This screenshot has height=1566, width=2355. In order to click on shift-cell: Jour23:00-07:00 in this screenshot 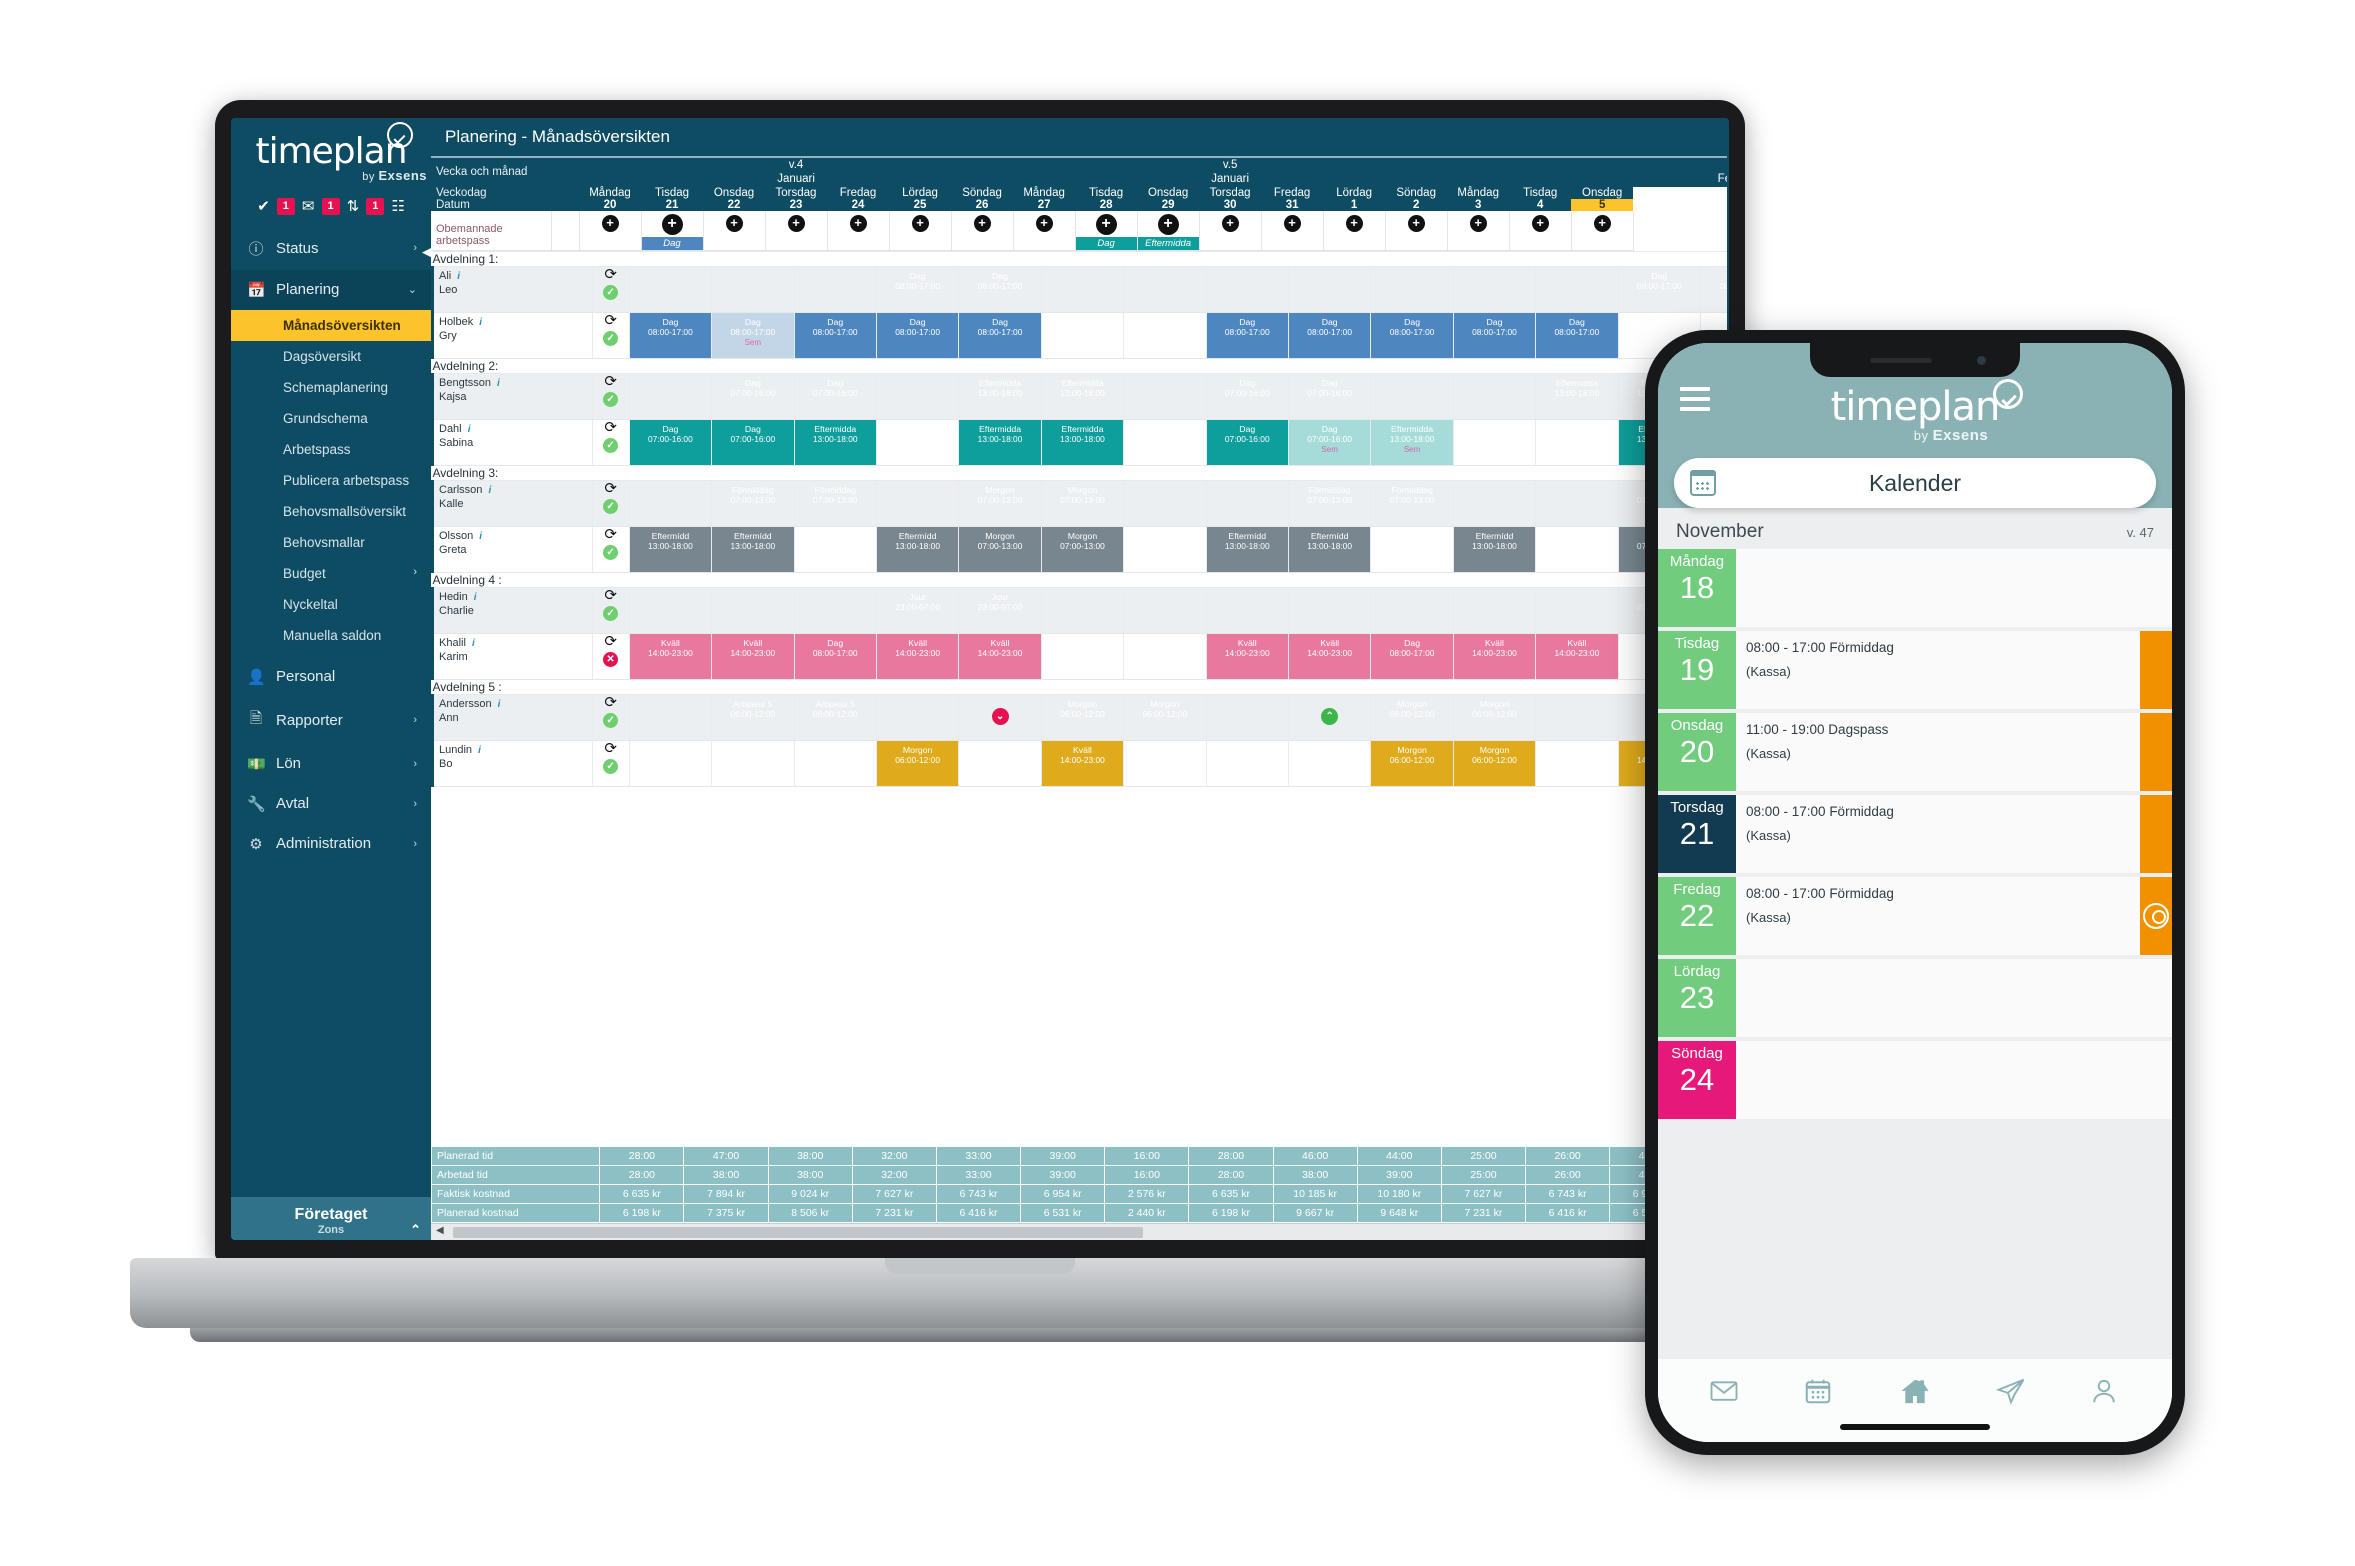, I will do `click(918, 610)`.